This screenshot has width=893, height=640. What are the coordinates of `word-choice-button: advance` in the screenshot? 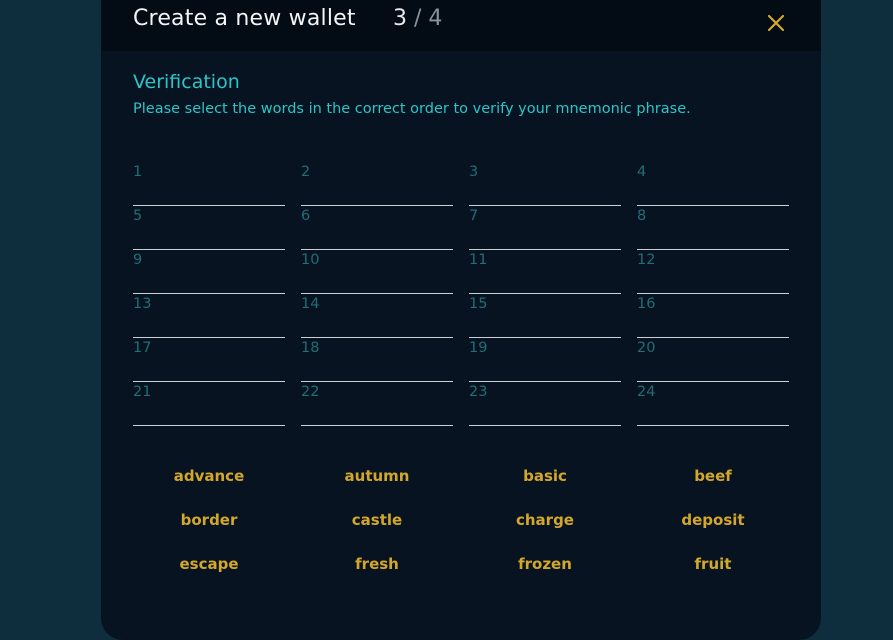 It's located at (209, 476).